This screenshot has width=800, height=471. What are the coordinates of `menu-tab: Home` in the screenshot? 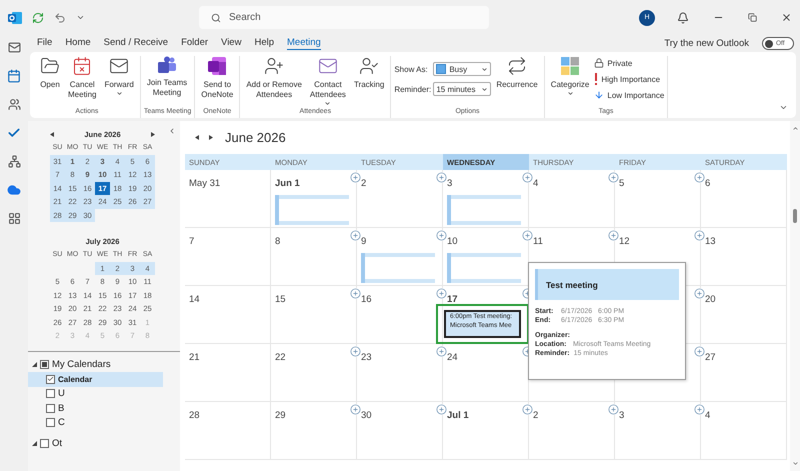 It's located at (78, 43).